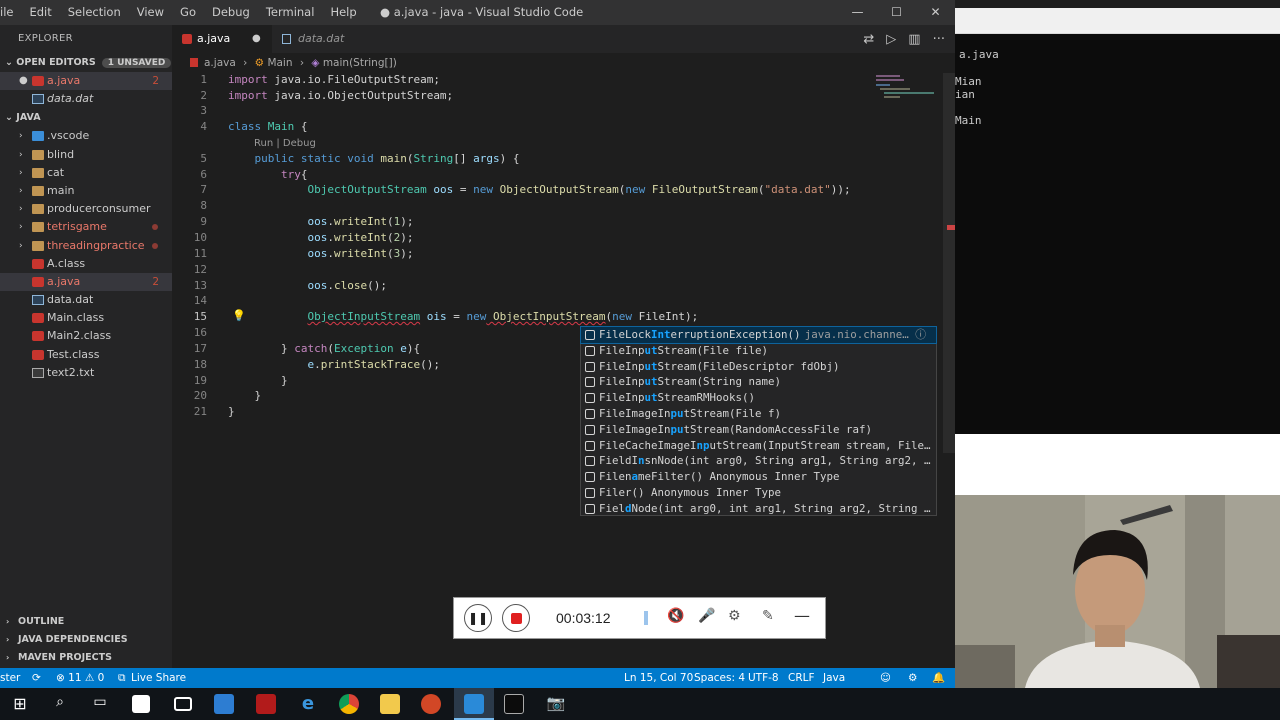  What do you see at coordinates (758, 477) in the screenshot?
I see `suggestion-item: FilenameFilter() Anonymous Inner Type` at bounding box center [758, 477].